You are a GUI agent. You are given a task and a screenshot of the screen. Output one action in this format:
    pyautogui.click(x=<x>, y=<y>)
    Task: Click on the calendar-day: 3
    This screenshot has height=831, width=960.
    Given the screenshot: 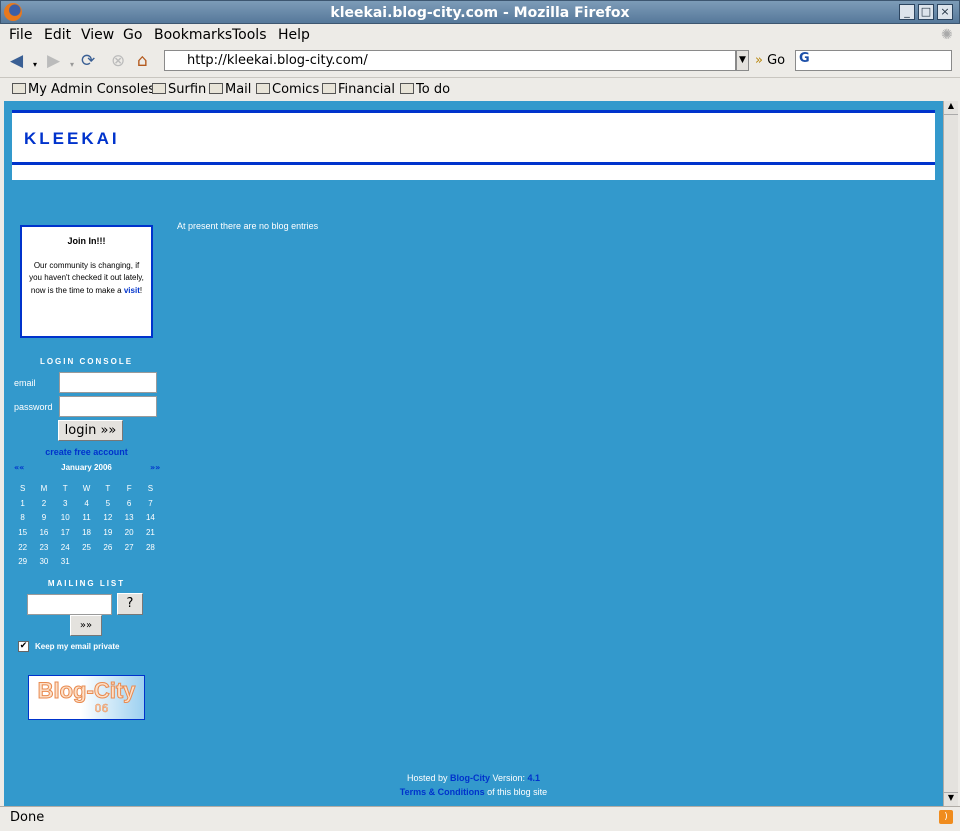 What is the action you would take?
    pyautogui.click(x=65, y=503)
    